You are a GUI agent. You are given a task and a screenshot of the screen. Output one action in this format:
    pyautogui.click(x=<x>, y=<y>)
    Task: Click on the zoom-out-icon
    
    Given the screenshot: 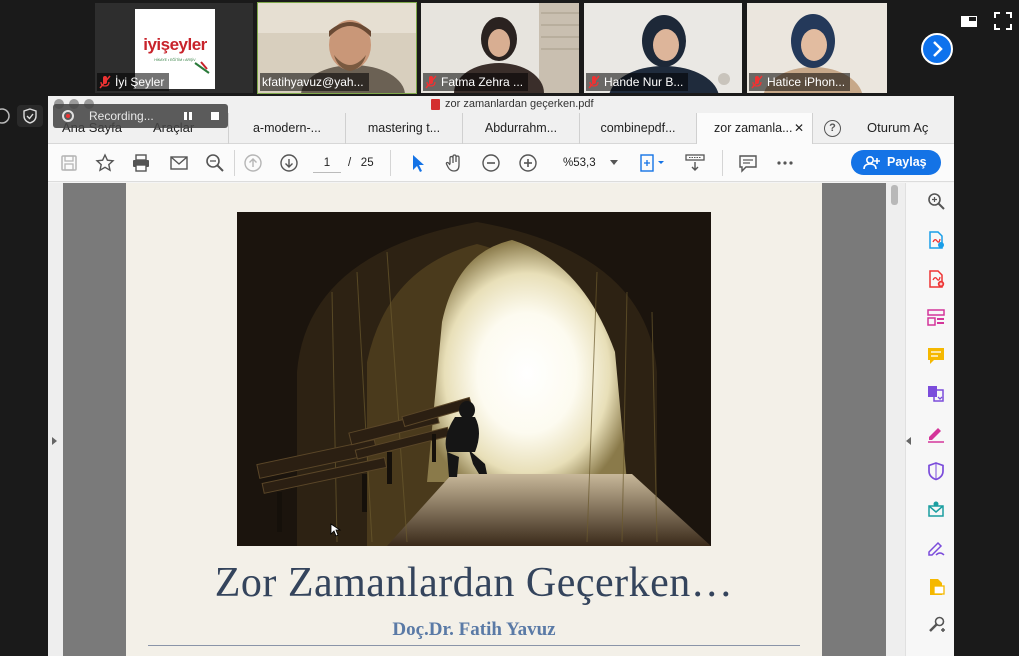 What is the action you would take?
    pyautogui.click(x=491, y=163)
    